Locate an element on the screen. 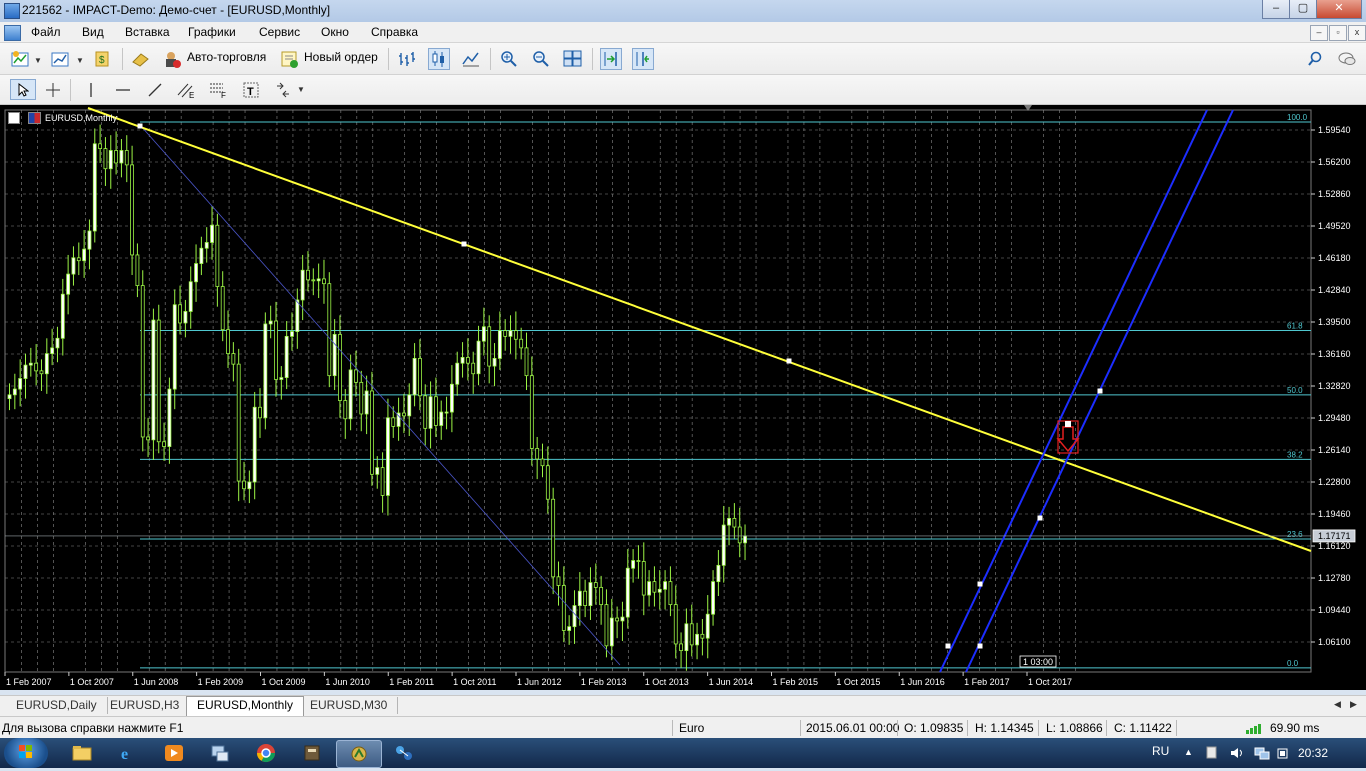 The height and width of the screenshot is (771, 1366). network-app-icon is located at coordinates (404, 753).